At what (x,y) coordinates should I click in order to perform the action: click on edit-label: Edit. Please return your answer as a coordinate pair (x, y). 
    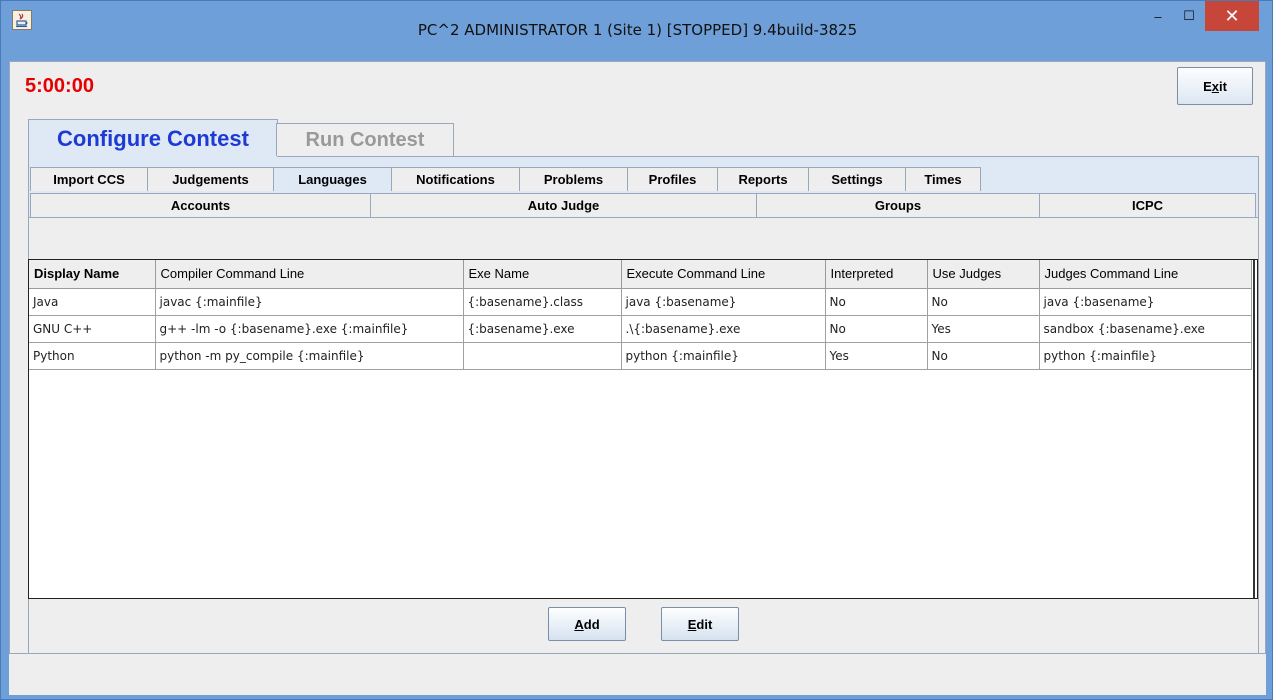
    Looking at the image, I should click on (700, 624).